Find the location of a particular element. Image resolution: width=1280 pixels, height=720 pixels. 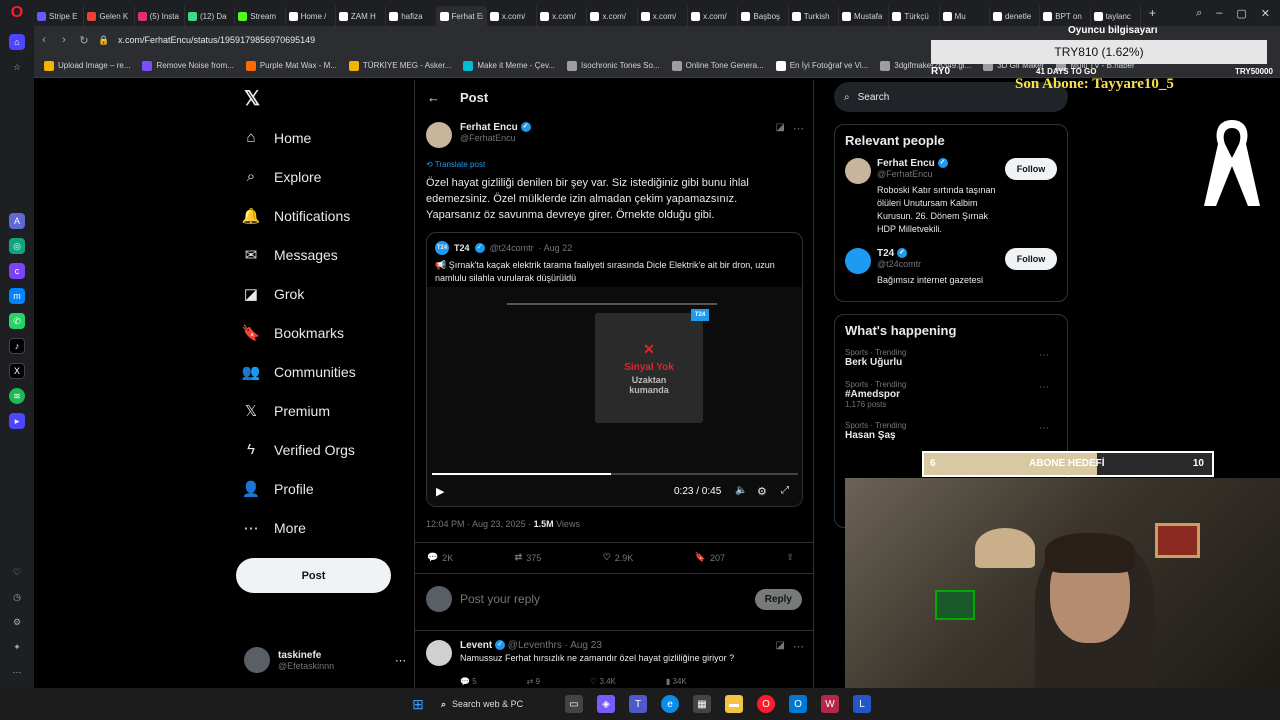

author-handle: @FerhatEncu is located at coordinates (614, 138).